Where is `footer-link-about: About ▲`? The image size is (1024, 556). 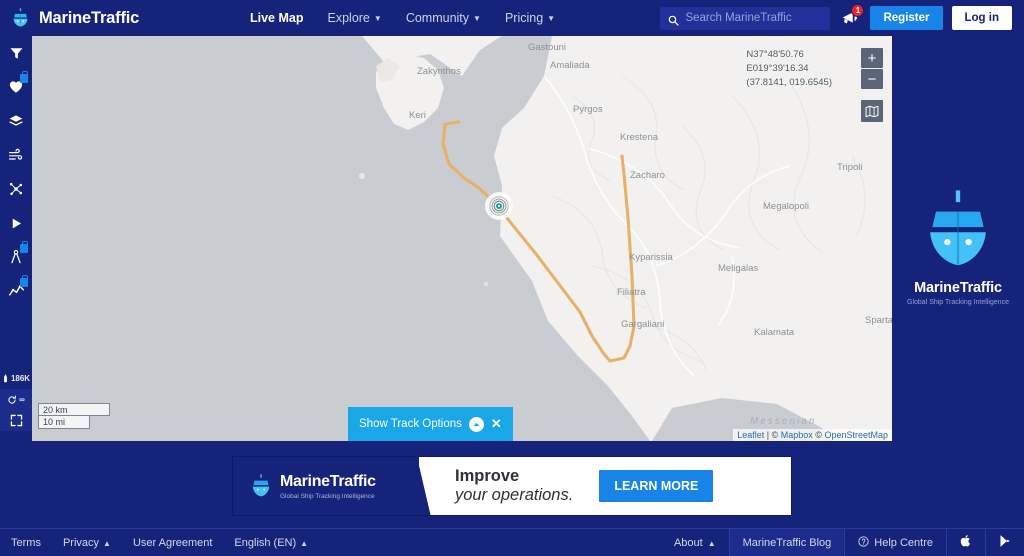
footer-link-about: About ▲ is located at coordinates (695, 542).